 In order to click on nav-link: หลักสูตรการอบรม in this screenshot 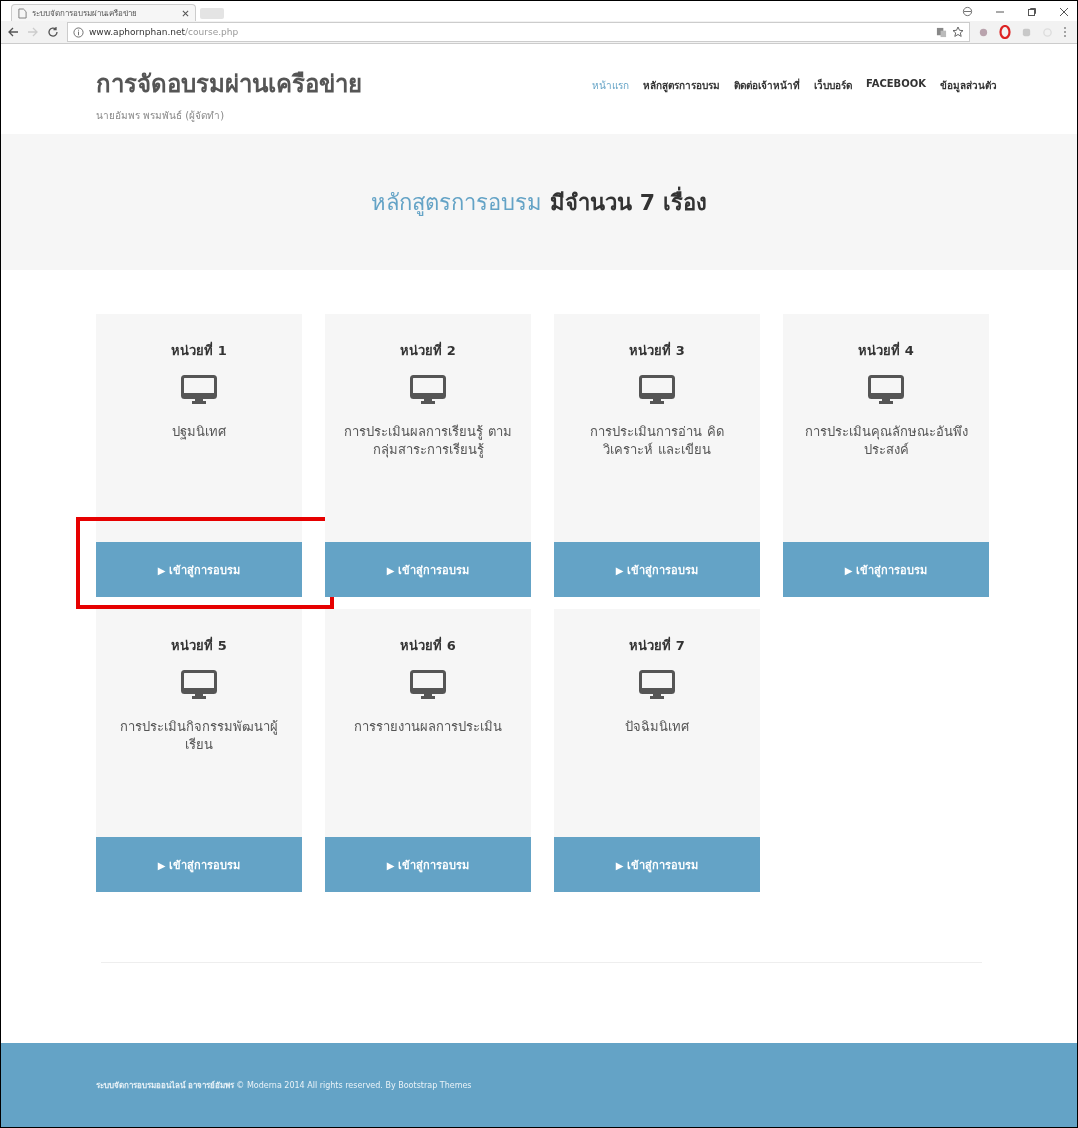, I will do `click(682, 101)`.